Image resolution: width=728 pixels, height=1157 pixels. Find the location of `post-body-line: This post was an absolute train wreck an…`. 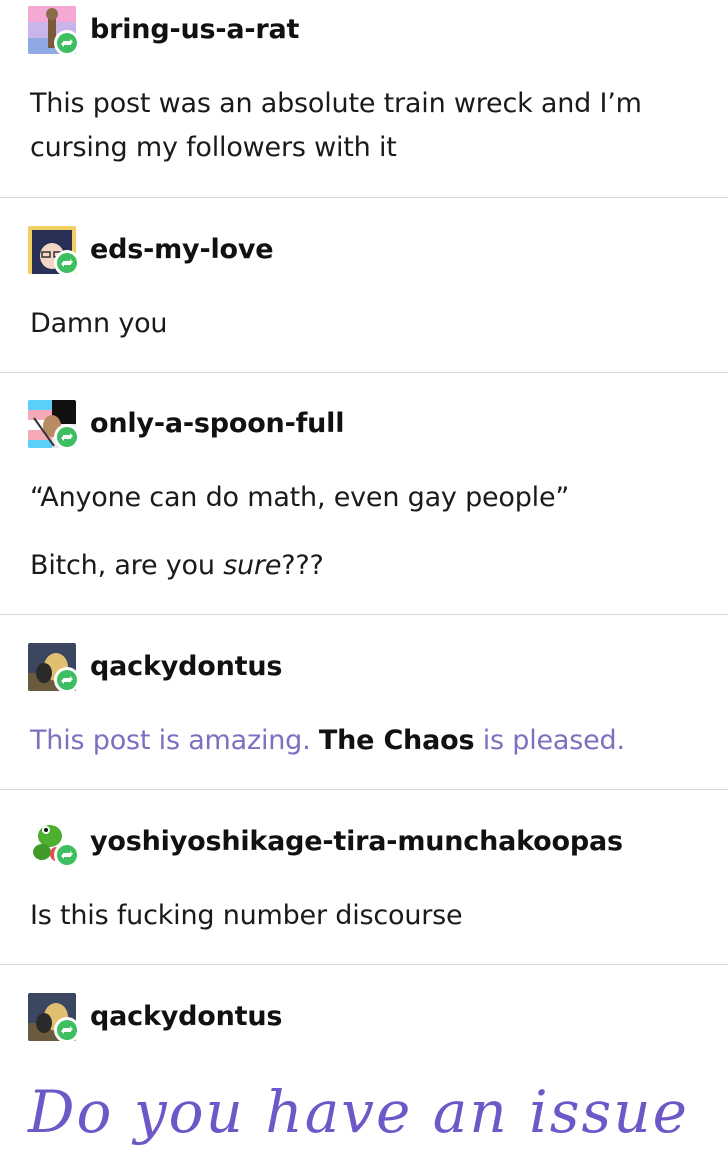

post-body-line: This post was an absolute train wreck an… is located at coordinates (336, 103).